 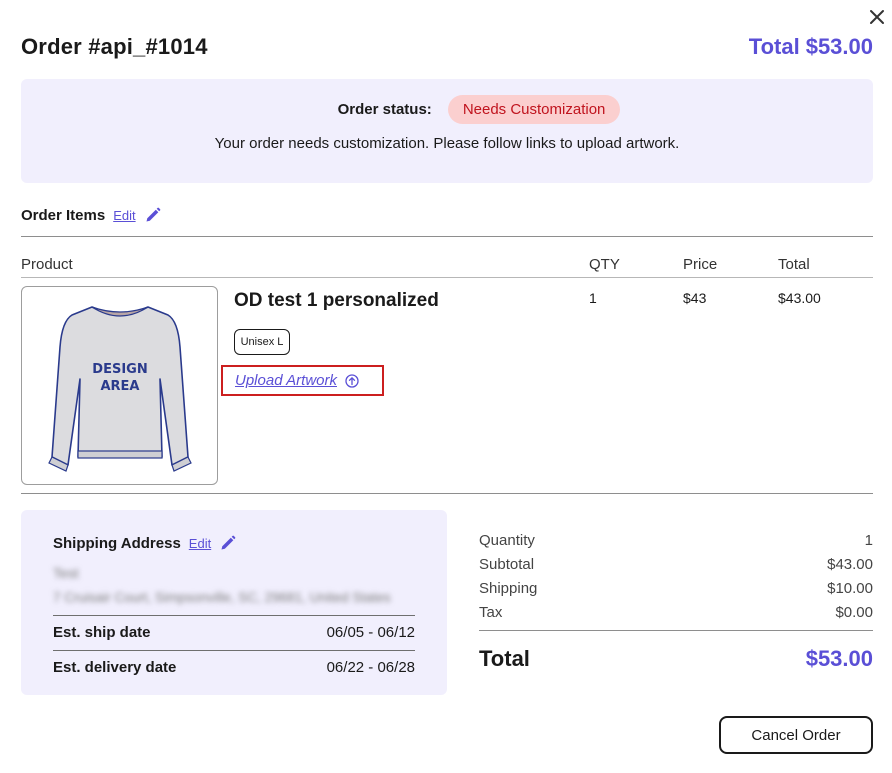 I want to click on items-table-header: Product QTY Price Total, so click(x=447, y=265).